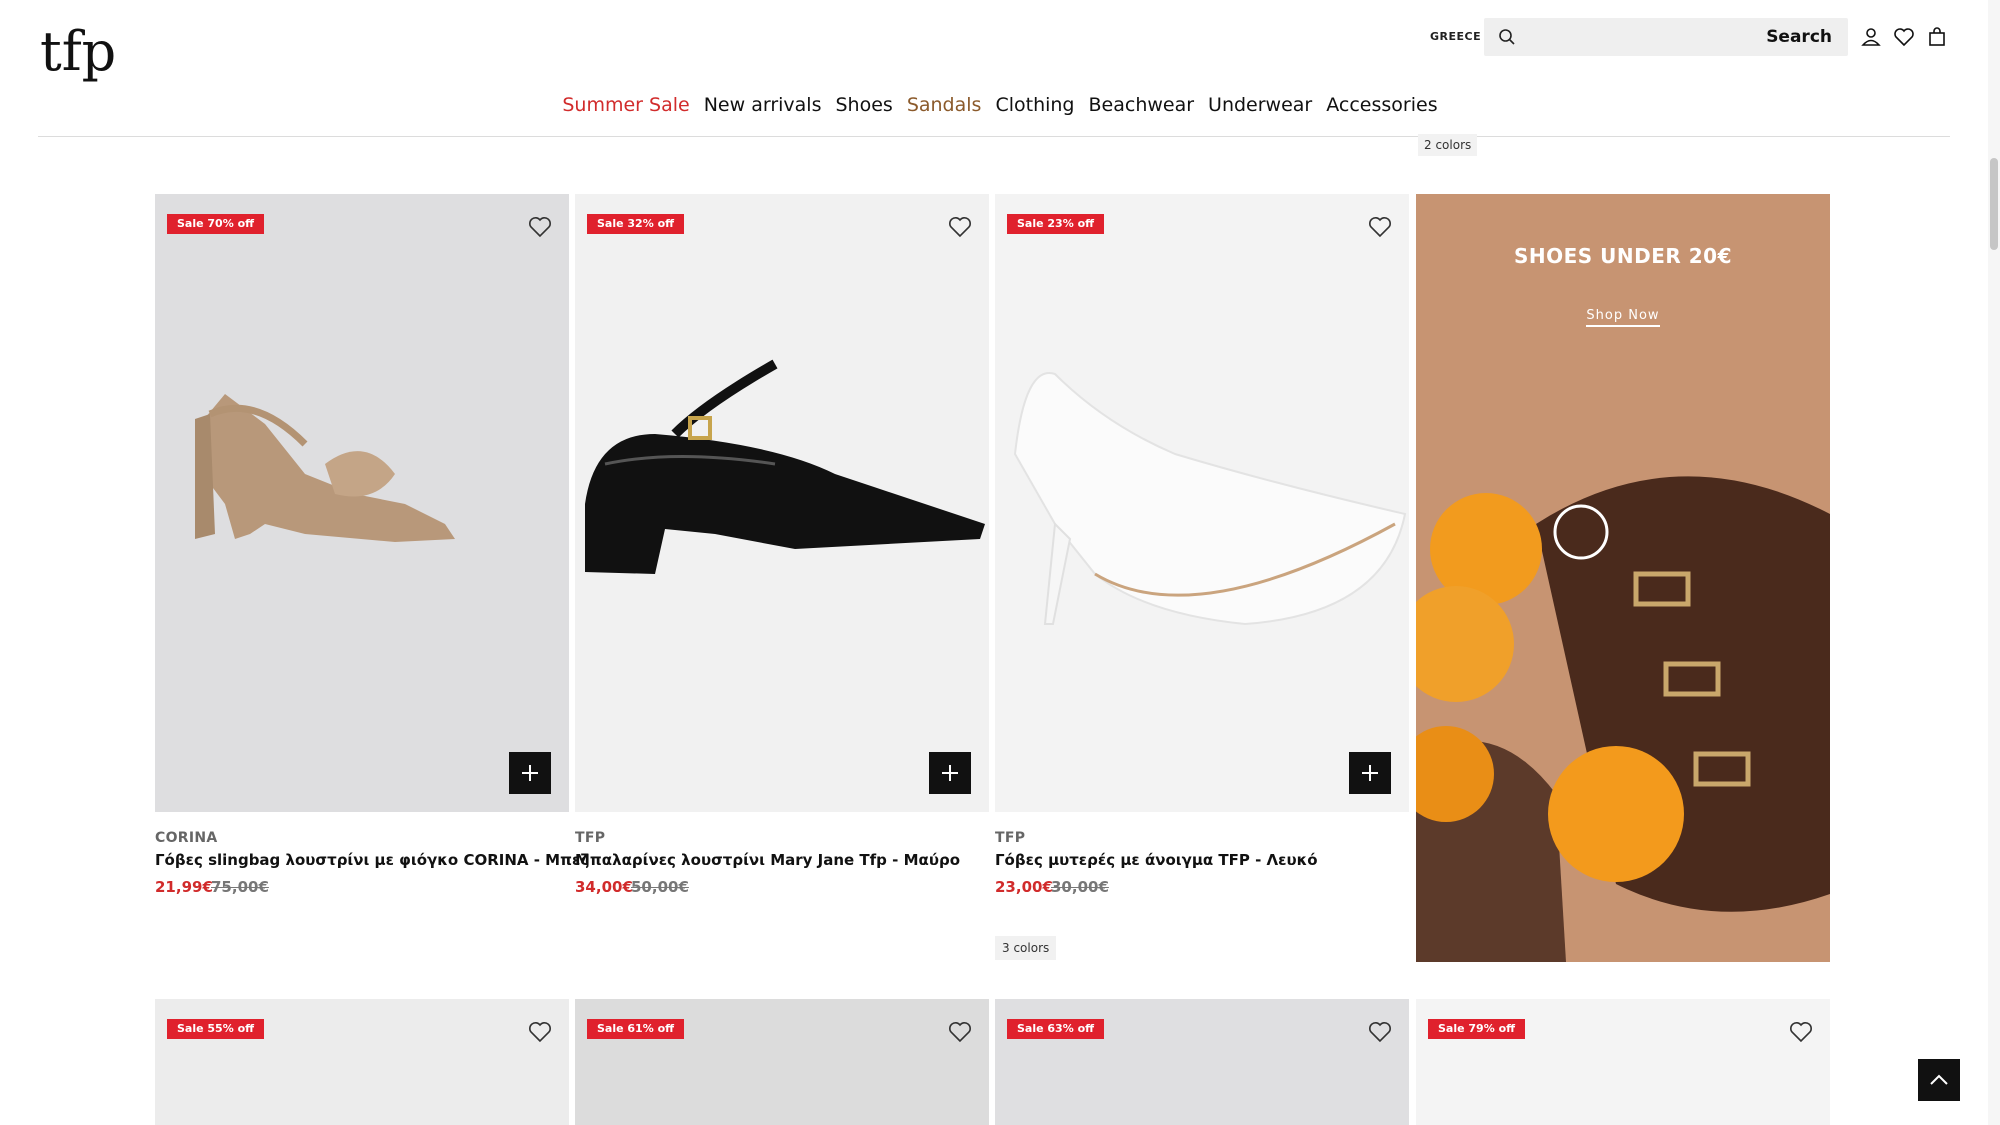 This screenshot has width=2000, height=1125. What do you see at coordinates (1210, 499) in the screenshot?
I see `white-pump-shoe-image` at bounding box center [1210, 499].